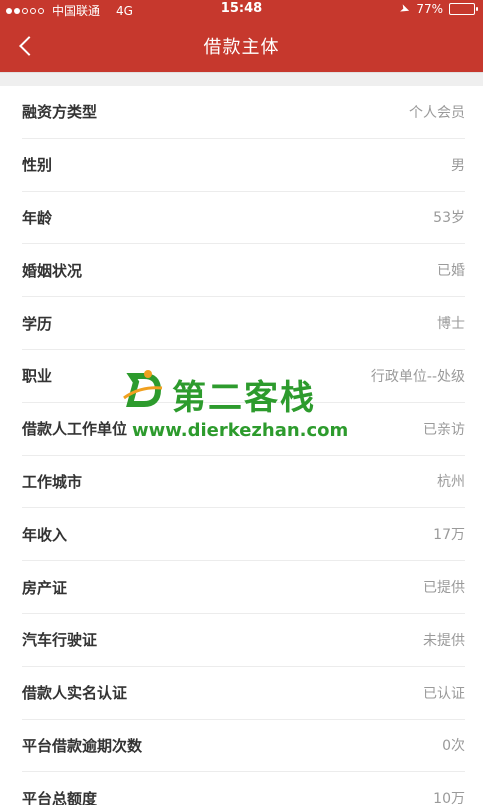  Describe the element at coordinates (45, 534) in the screenshot. I see `row-label: 年收入` at that location.